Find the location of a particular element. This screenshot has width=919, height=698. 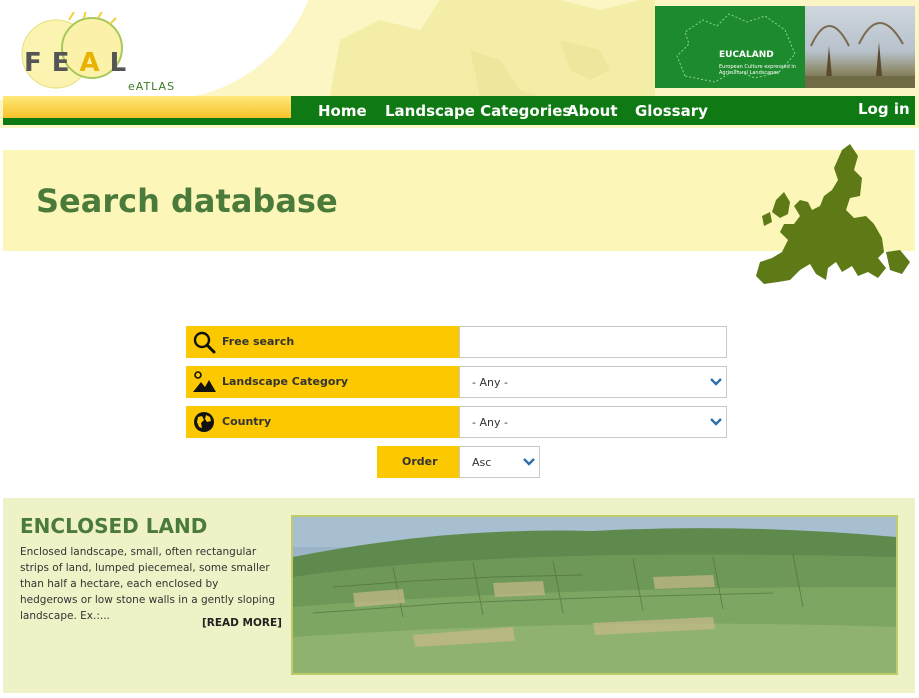

country-select: - Any - is located at coordinates (593, 422).